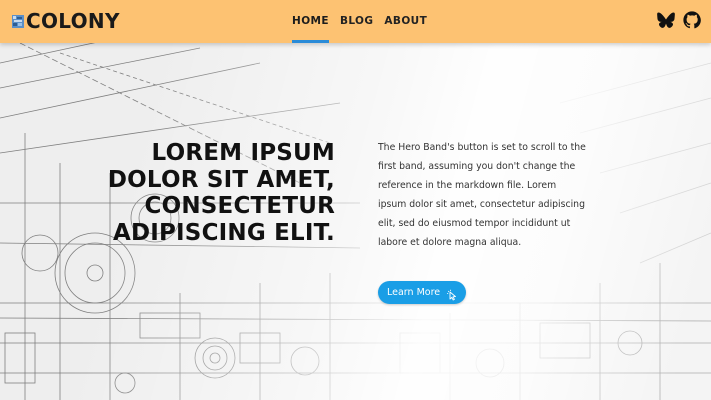 The height and width of the screenshot is (400, 711). What do you see at coordinates (310, 41) in the screenshot?
I see `active-nav-indicator` at bounding box center [310, 41].